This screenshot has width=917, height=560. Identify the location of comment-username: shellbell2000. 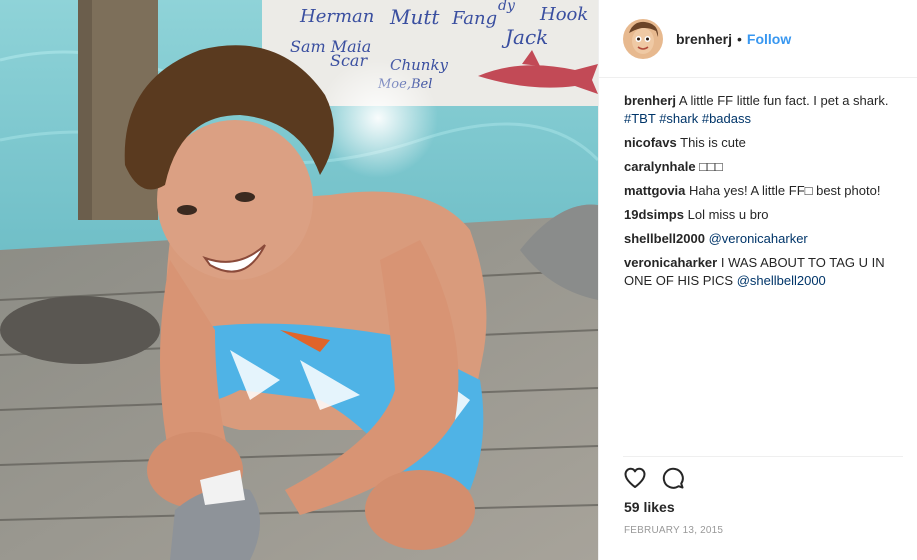
(664, 238).